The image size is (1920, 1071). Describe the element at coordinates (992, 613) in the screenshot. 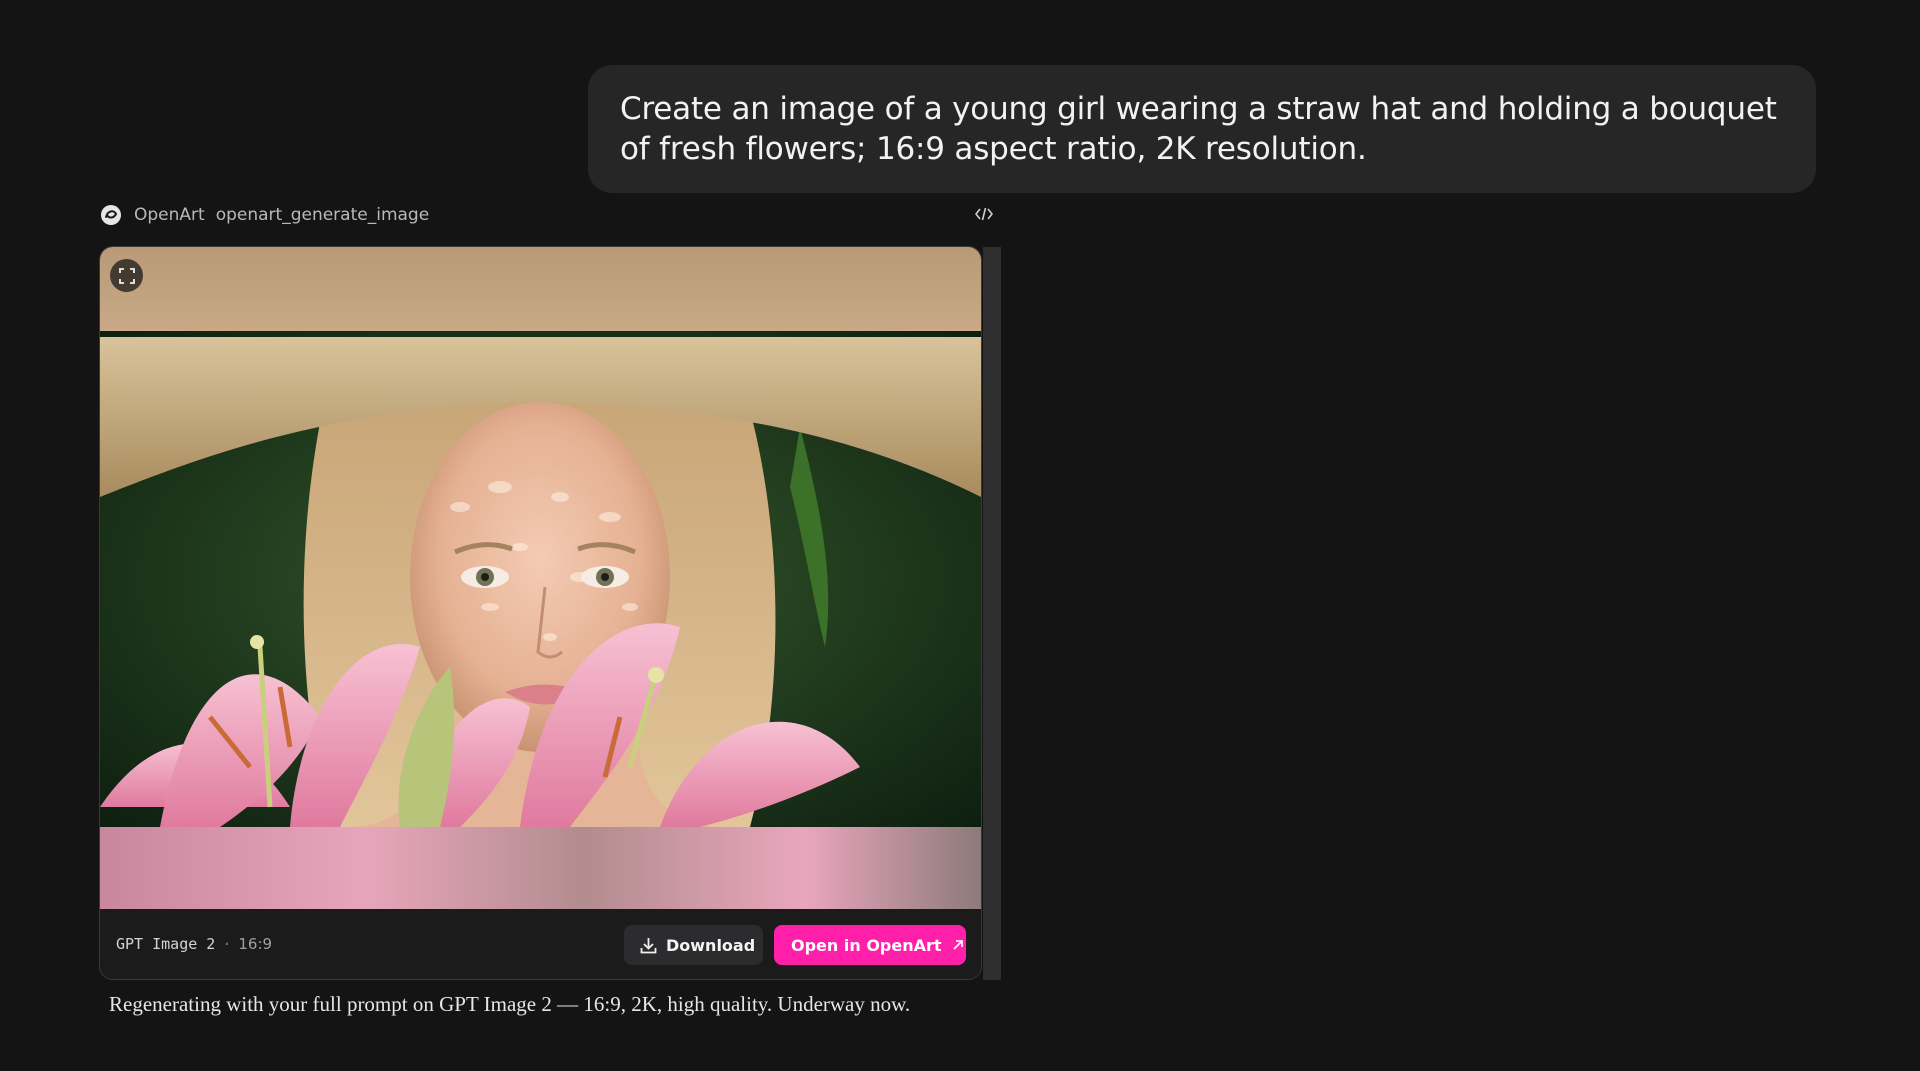

I see `scrollbar-track` at that location.